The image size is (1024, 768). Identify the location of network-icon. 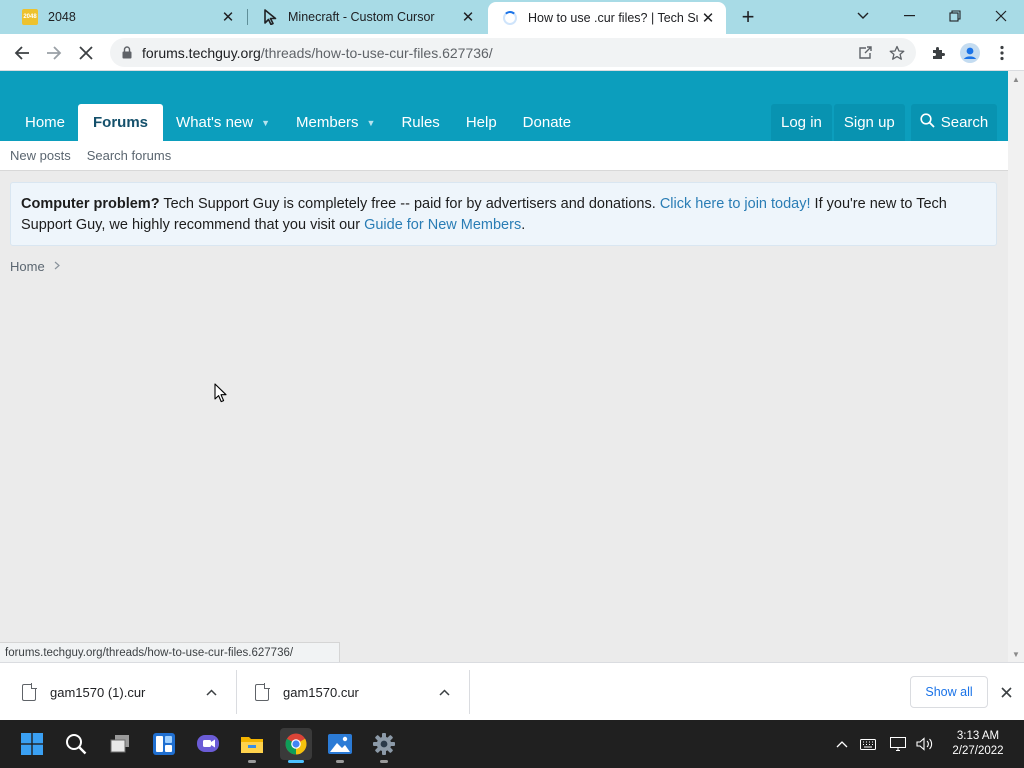
(898, 744).